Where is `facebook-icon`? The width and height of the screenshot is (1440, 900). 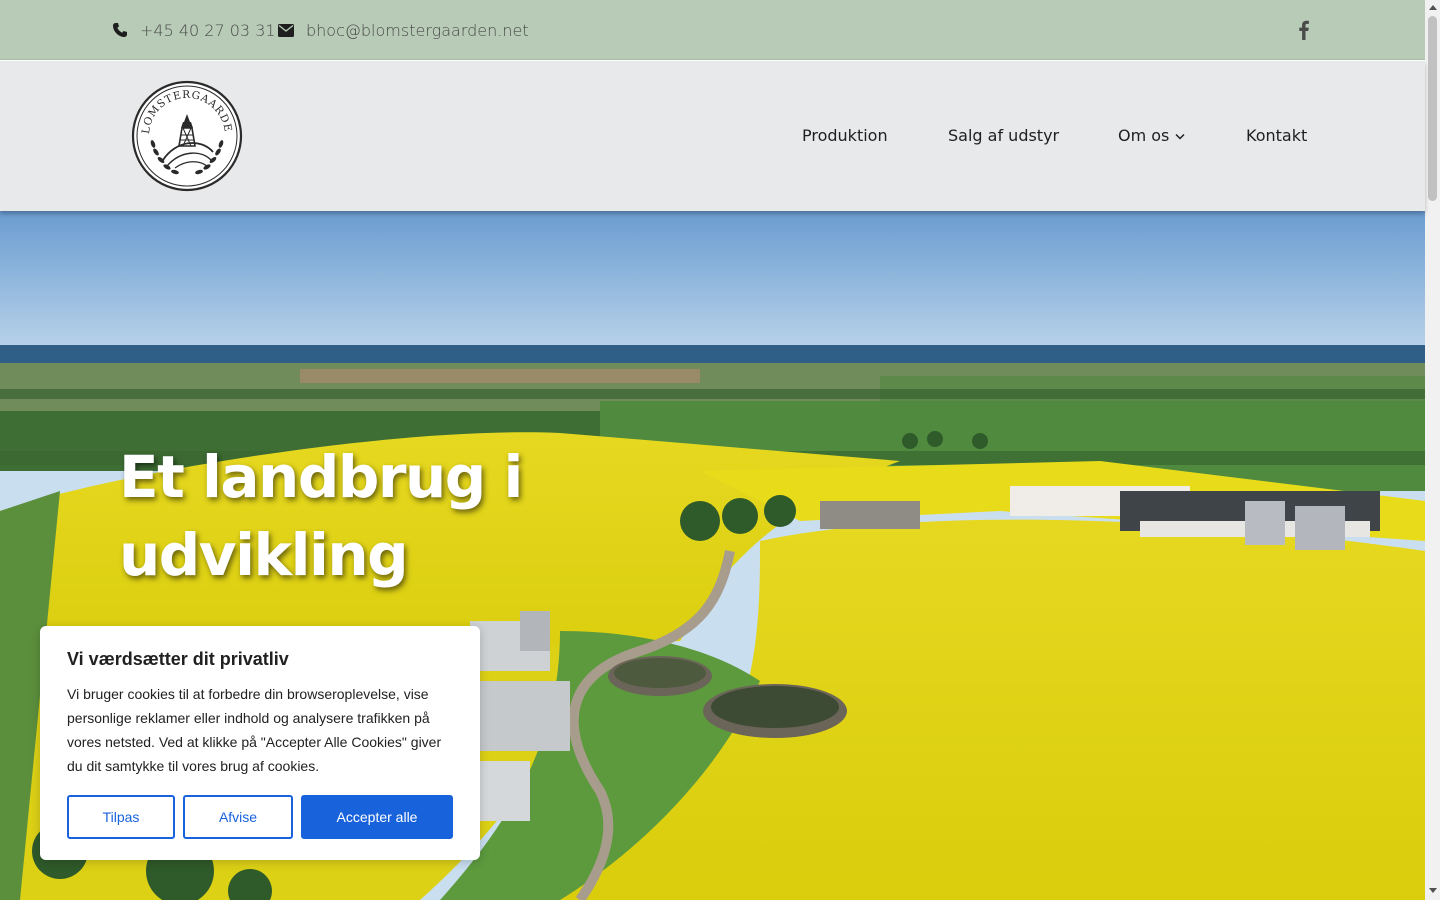
facebook-icon is located at coordinates (1304, 30).